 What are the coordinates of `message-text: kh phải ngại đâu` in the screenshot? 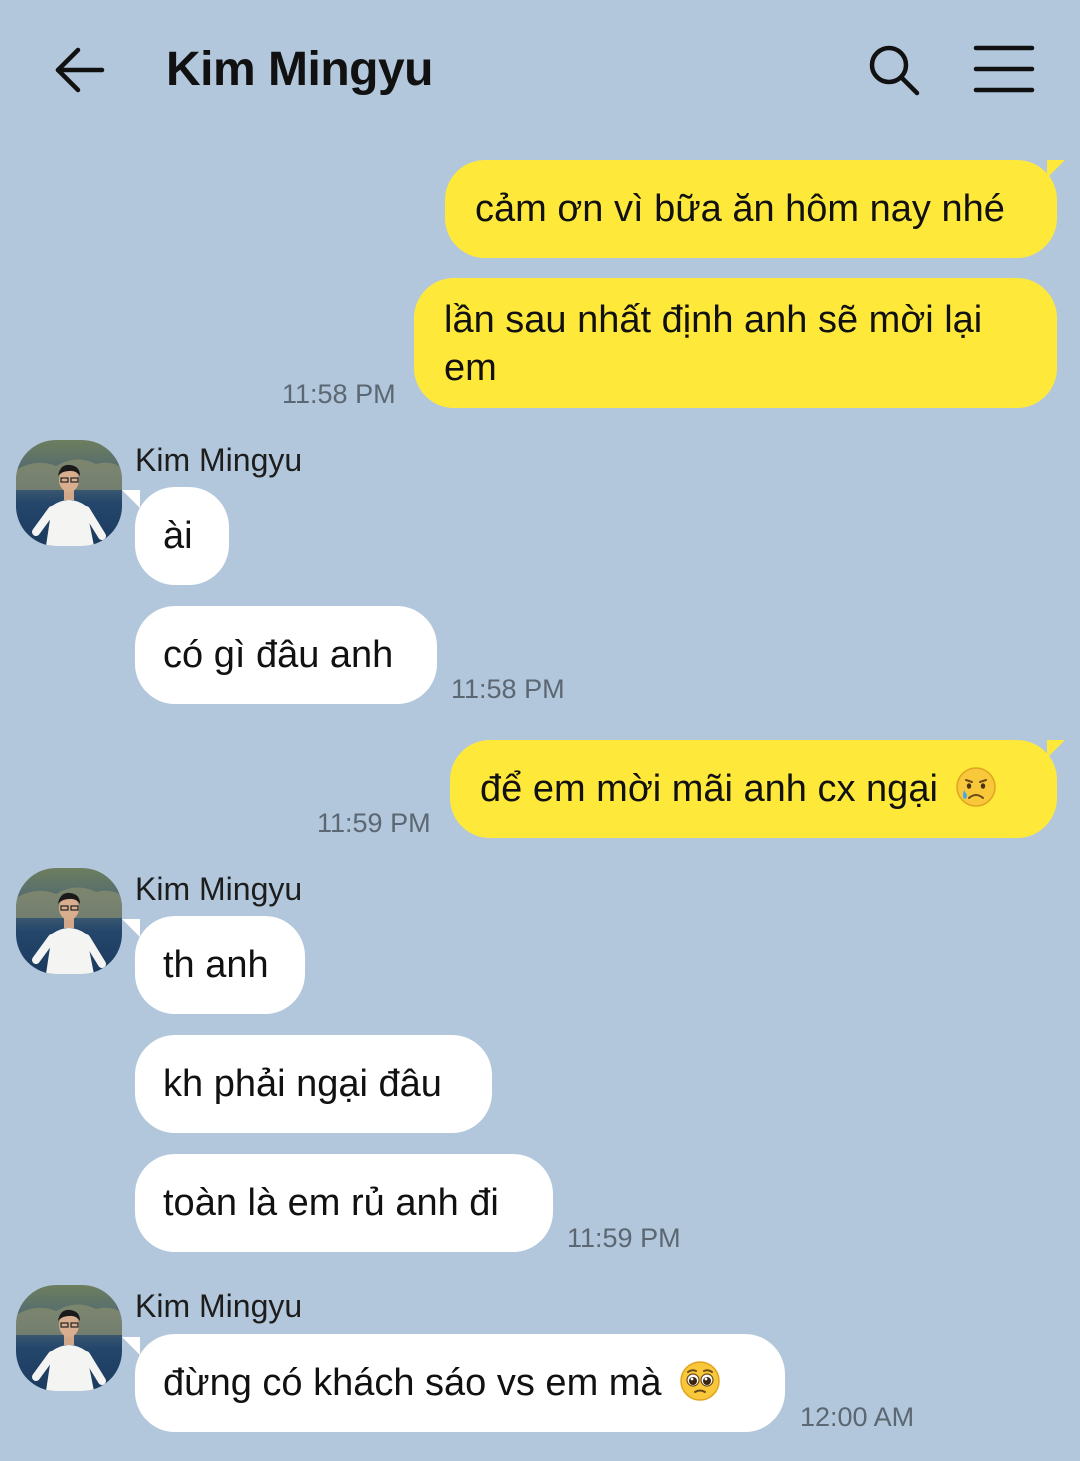 It's located at (302, 1084).